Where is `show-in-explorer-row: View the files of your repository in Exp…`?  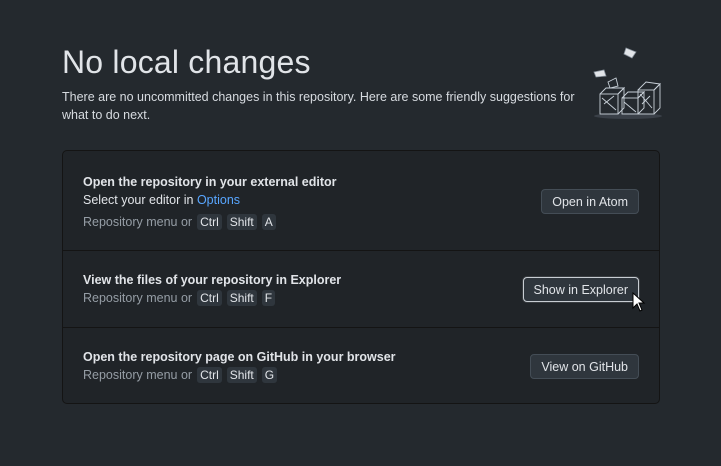
show-in-explorer-row: View the files of your repository in Exp… is located at coordinates (361, 289).